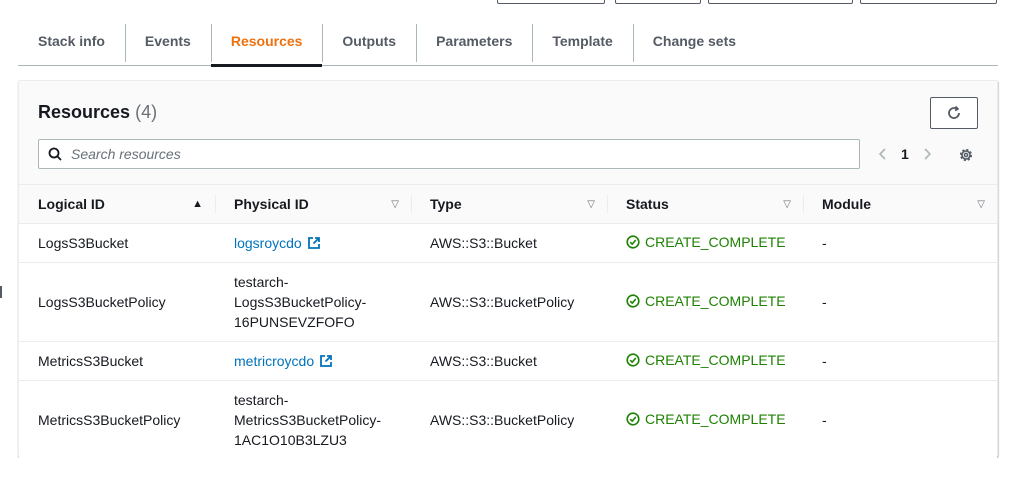 The width and height of the screenshot is (1024, 479). I want to click on column-header-type: Type ▽, so click(509, 204).